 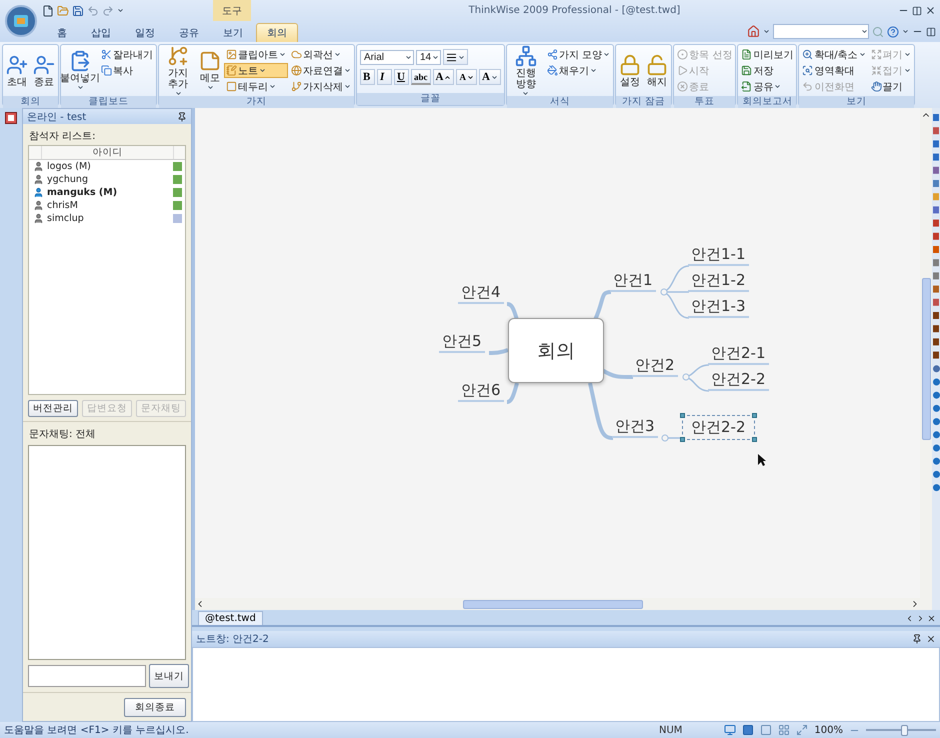 What do you see at coordinates (802, 730) in the screenshot?
I see `fit-icon` at bounding box center [802, 730].